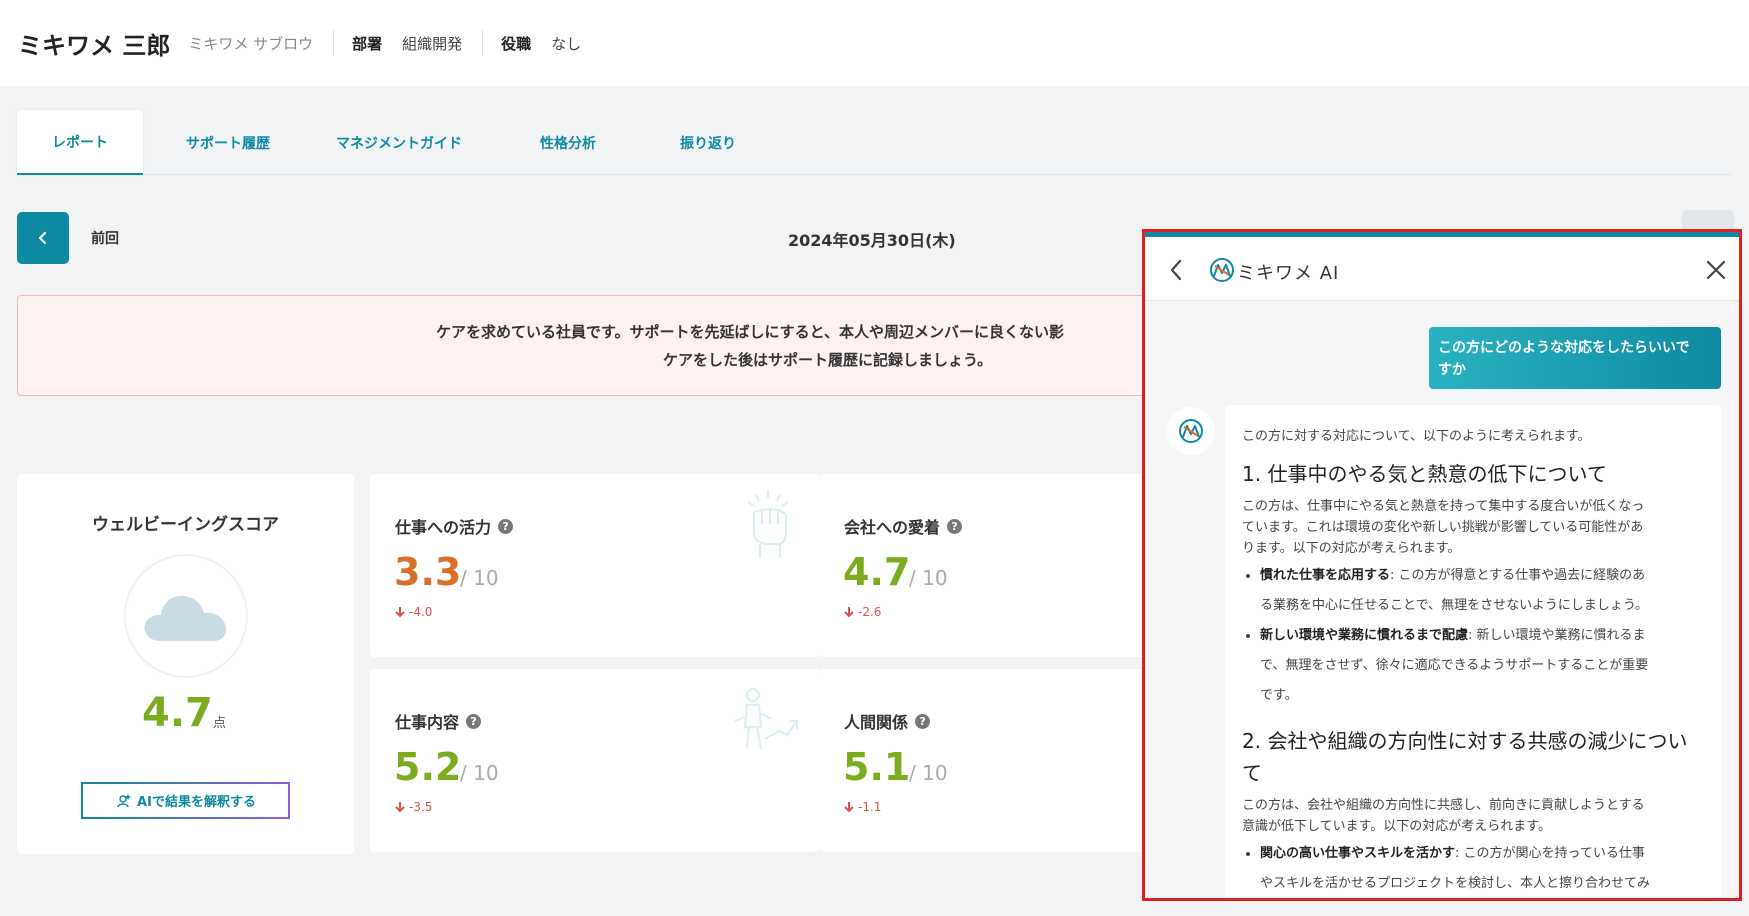 Image resolution: width=1749 pixels, height=916 pixels. What do you see at coordinates (1454, 665) in the screenshot?
I see `suggestion-text: で、無理をさせず、徐々に適応できるようサポートすることが重要` at bounding box center [1454, 665].